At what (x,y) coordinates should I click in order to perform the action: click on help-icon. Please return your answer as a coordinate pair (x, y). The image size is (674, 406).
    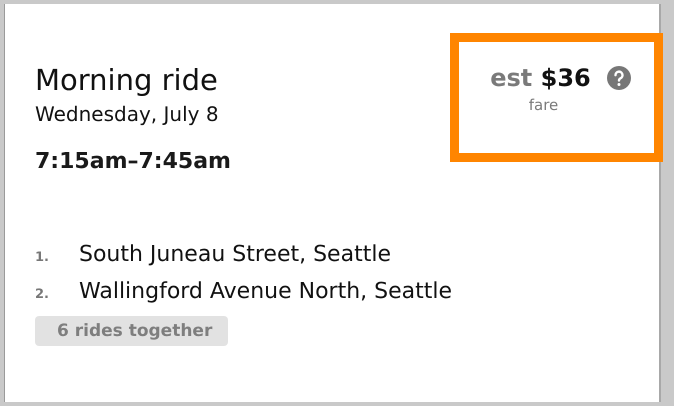
    Looking at the image, I should click on (618, 78).